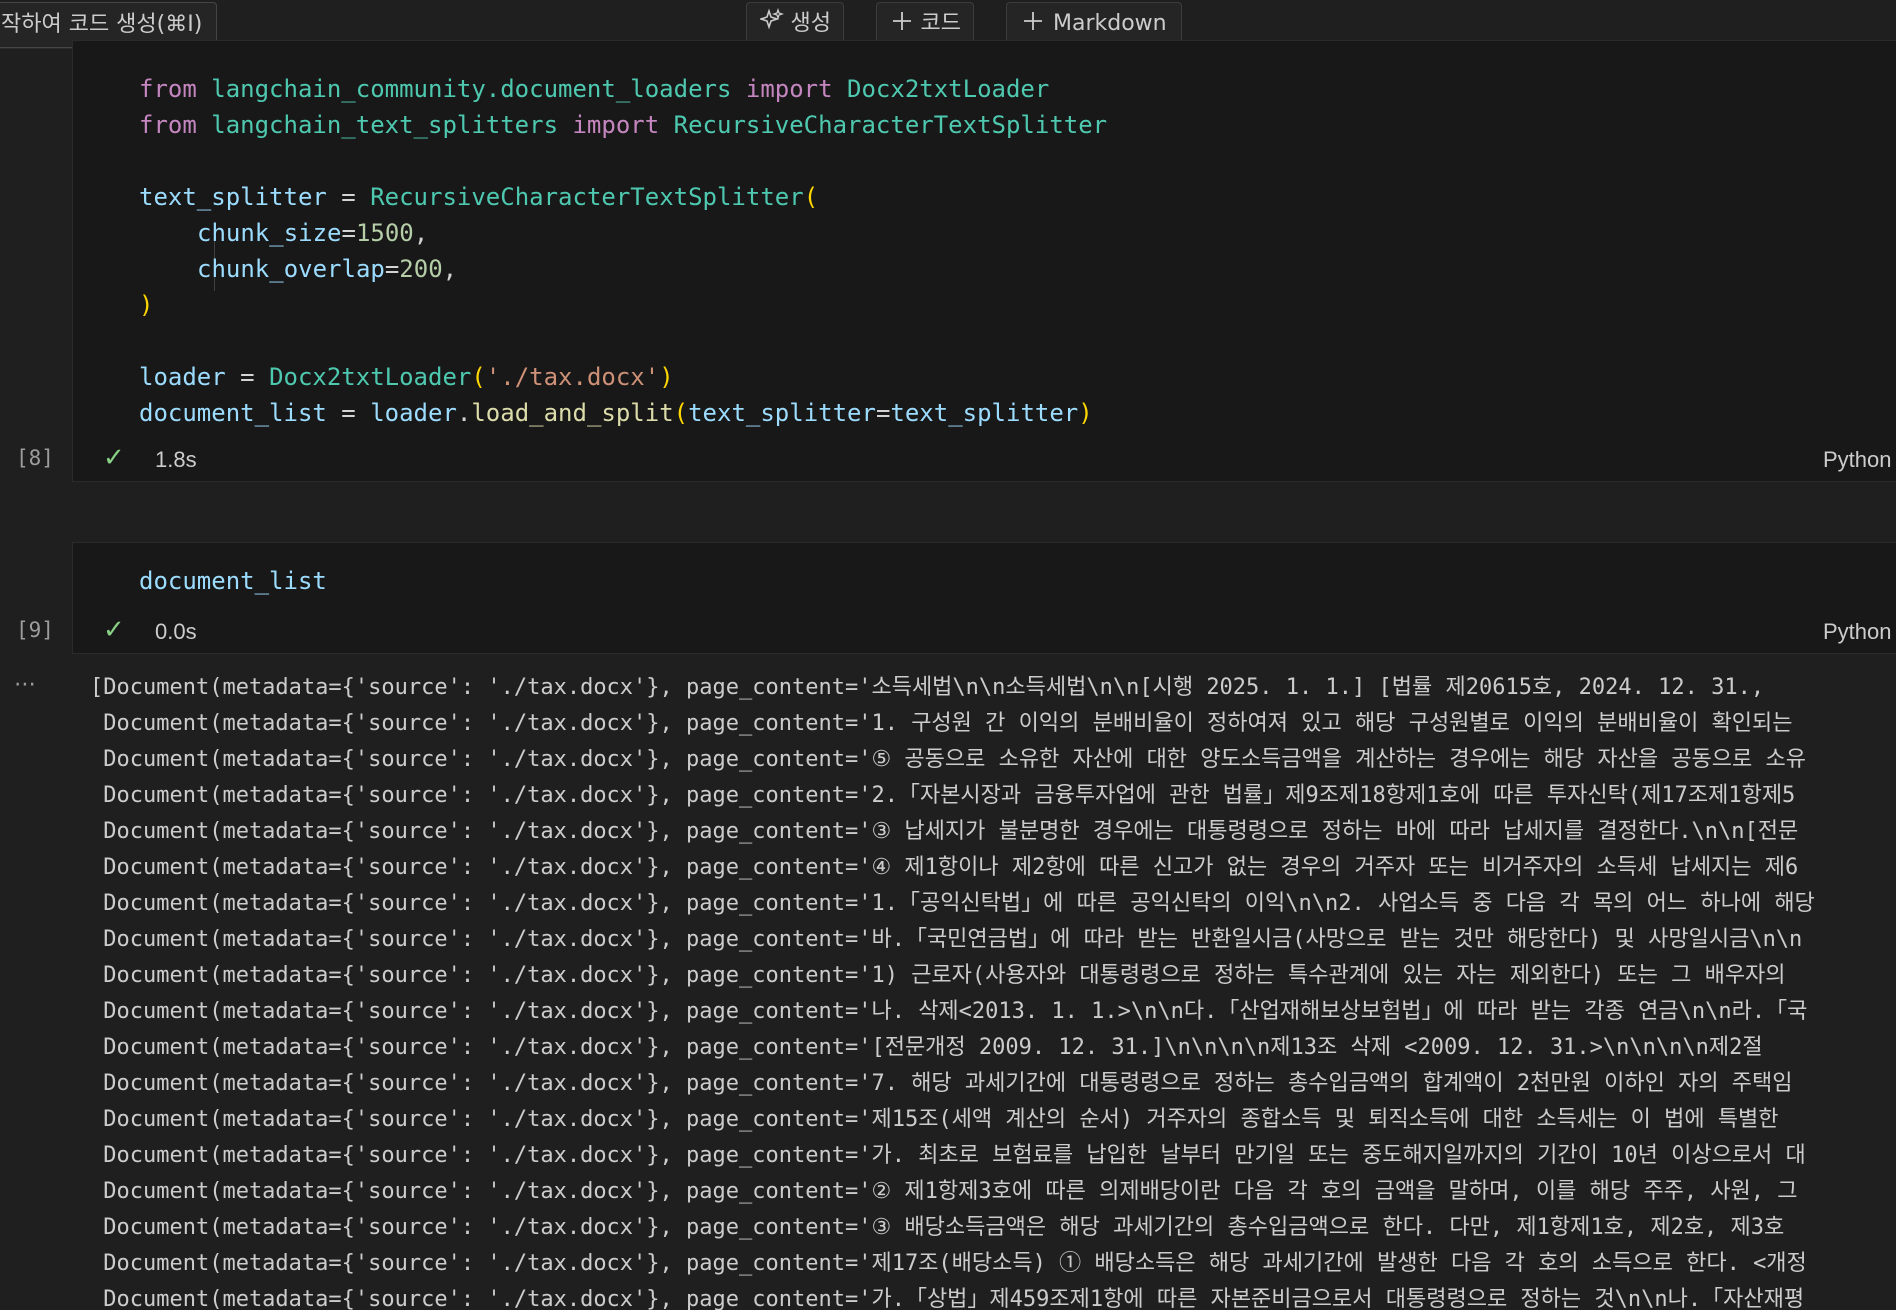 This screenshot has height=1310, width=1896. What do you see at coordinates (984, 459) in the screenshot?
I see `cell-status-bar: ✓ 1.8s Python` at bounding box center [984, 459].